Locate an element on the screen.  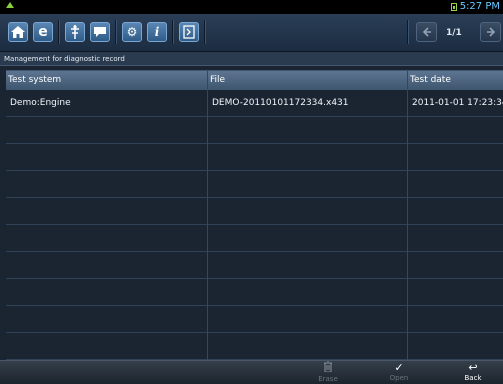
open-button: ✓ Open is located at coordinates (399, 372).